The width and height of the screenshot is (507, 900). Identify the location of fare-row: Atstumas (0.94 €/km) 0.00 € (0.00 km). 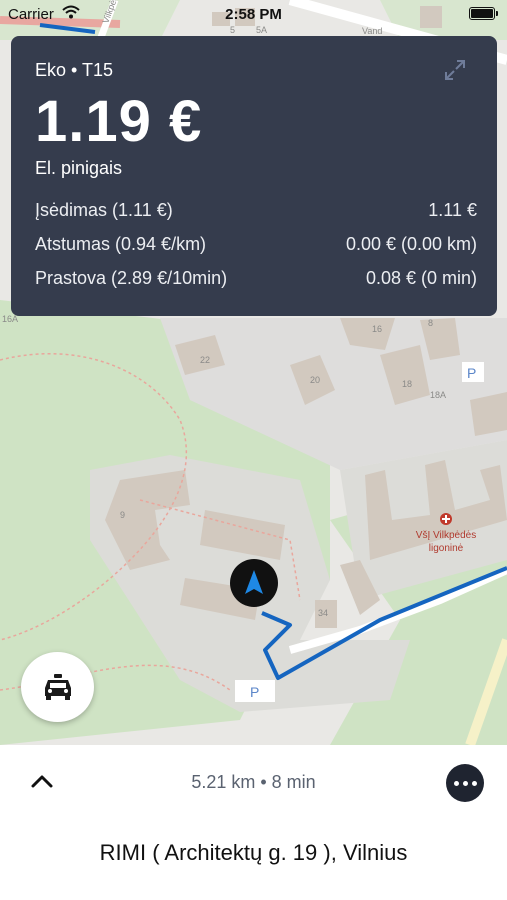
(256, 249).